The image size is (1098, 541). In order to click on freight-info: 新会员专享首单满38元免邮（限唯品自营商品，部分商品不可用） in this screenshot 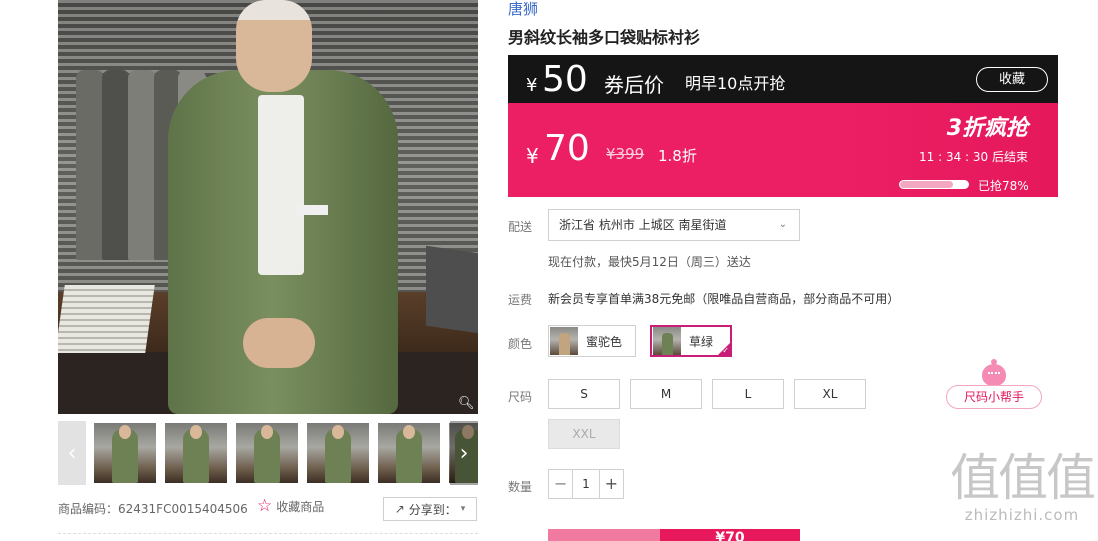, I will do `click(724, 299)`.